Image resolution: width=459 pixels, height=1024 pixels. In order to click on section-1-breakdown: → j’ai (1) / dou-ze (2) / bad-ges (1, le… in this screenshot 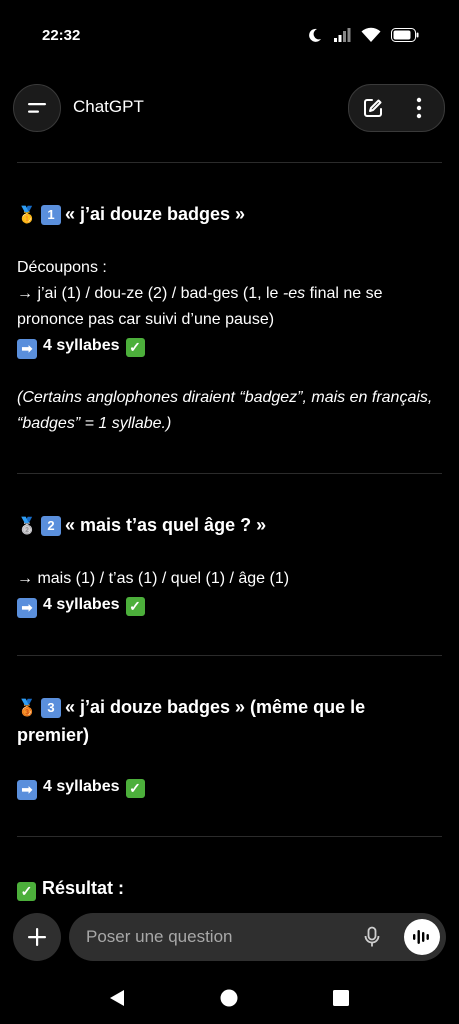, I will do `click(200, 306)`.